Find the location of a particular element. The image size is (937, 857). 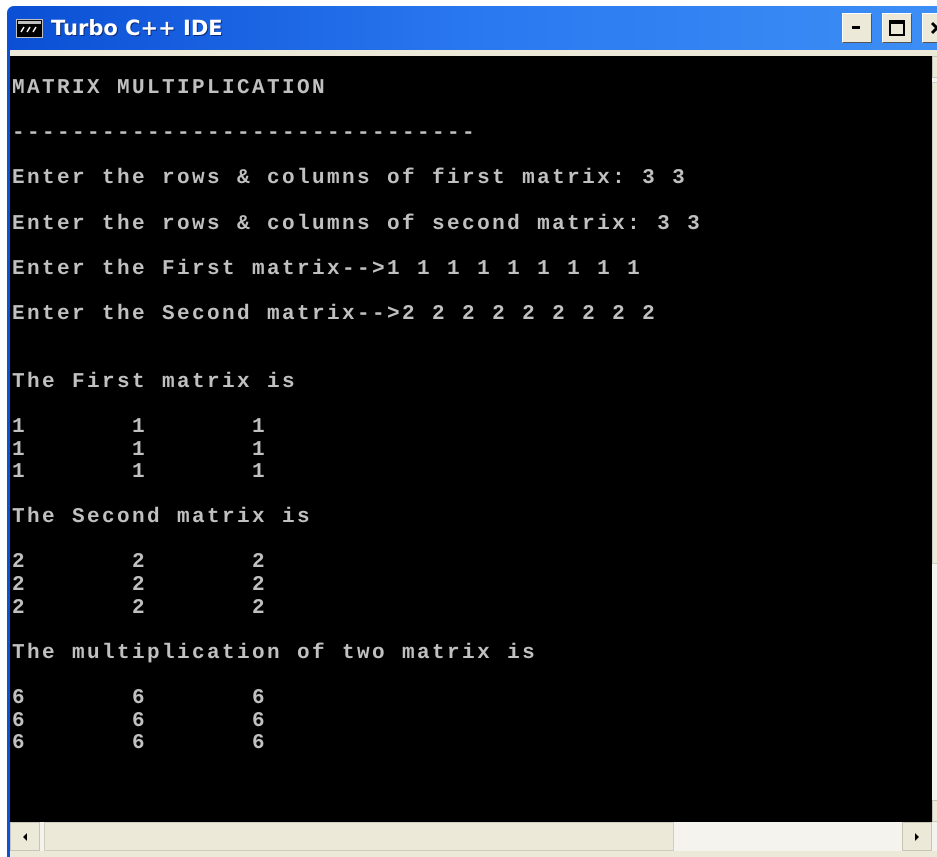

minimize-button is located at coordinates (857, 28).